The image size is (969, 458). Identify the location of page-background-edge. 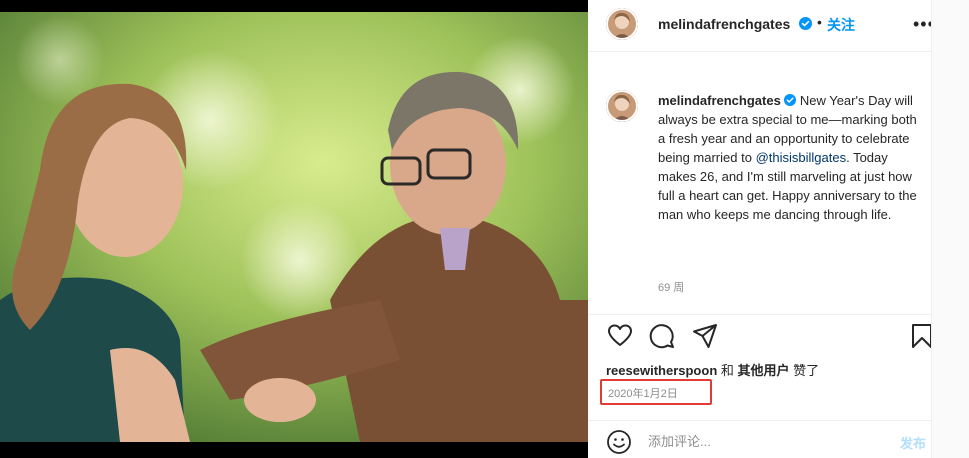
(950, 229).